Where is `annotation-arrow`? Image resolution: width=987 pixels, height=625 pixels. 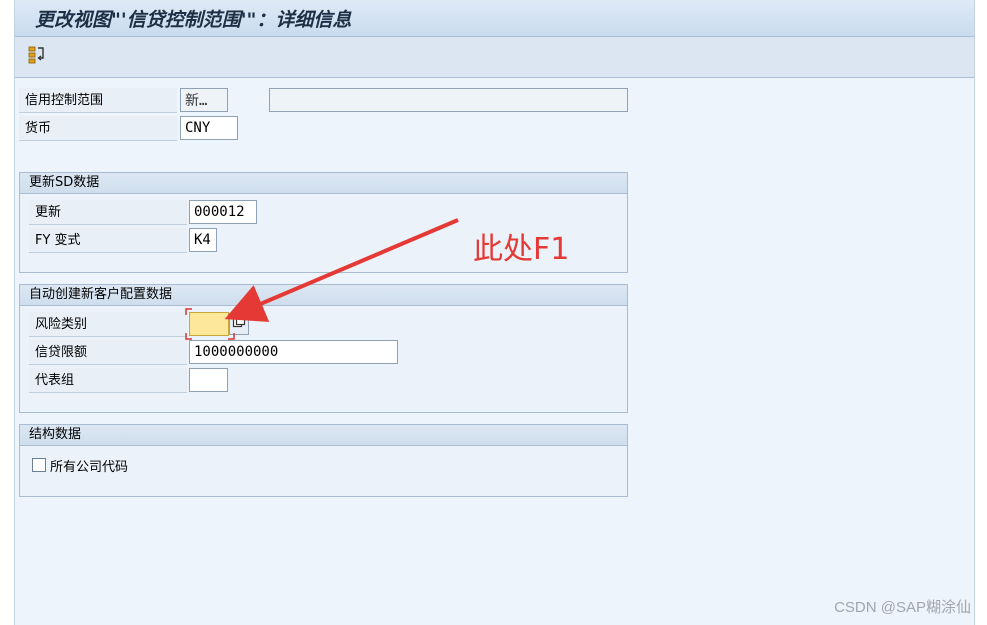
annotation-arrow is located at coordinates (341, 270).